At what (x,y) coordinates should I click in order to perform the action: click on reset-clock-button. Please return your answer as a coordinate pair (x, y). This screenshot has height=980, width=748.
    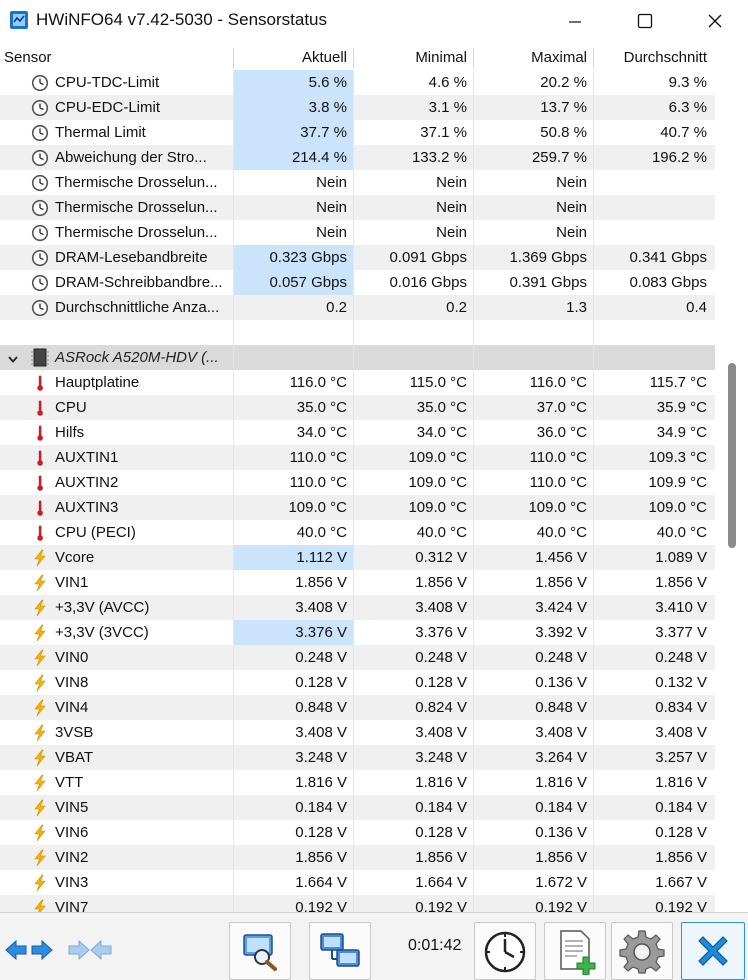
    Looking at the image, I should click on (505, 951).